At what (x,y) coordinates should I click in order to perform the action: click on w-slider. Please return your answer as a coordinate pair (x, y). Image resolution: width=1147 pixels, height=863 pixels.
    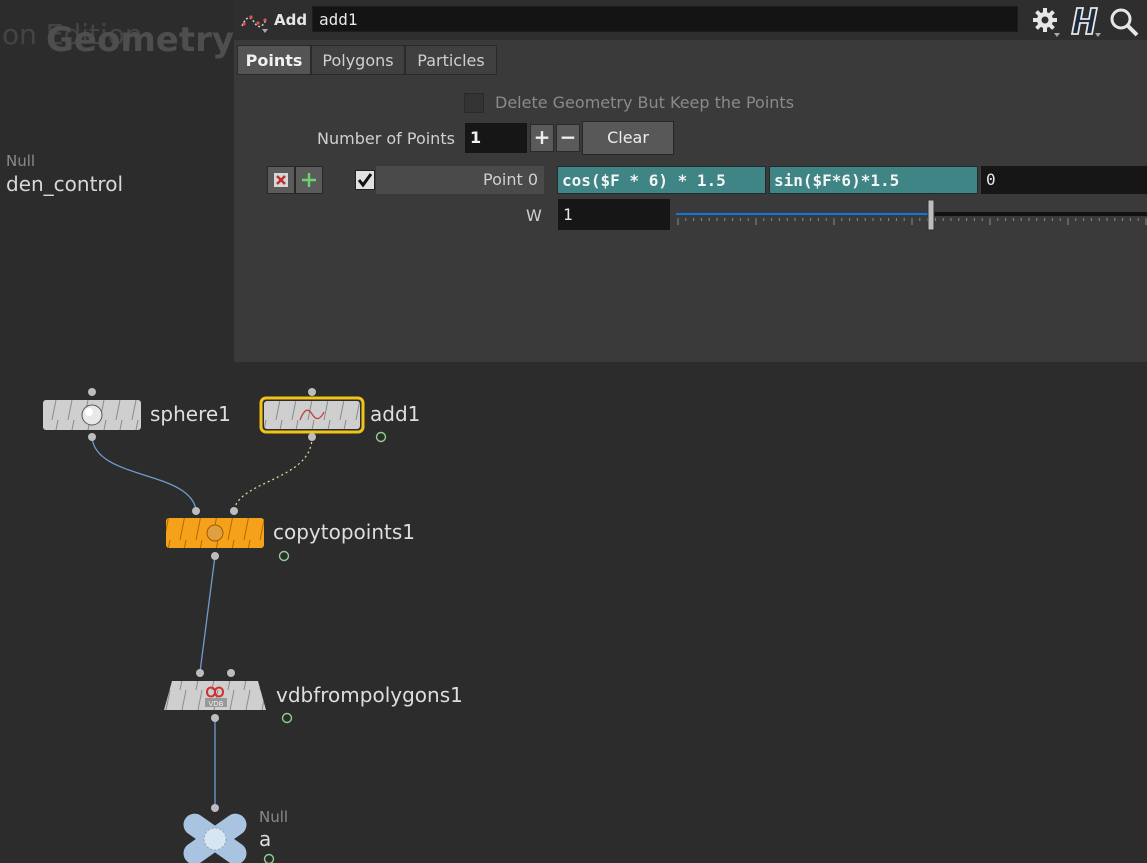
    Looking at the image, I should click on (910, 215).